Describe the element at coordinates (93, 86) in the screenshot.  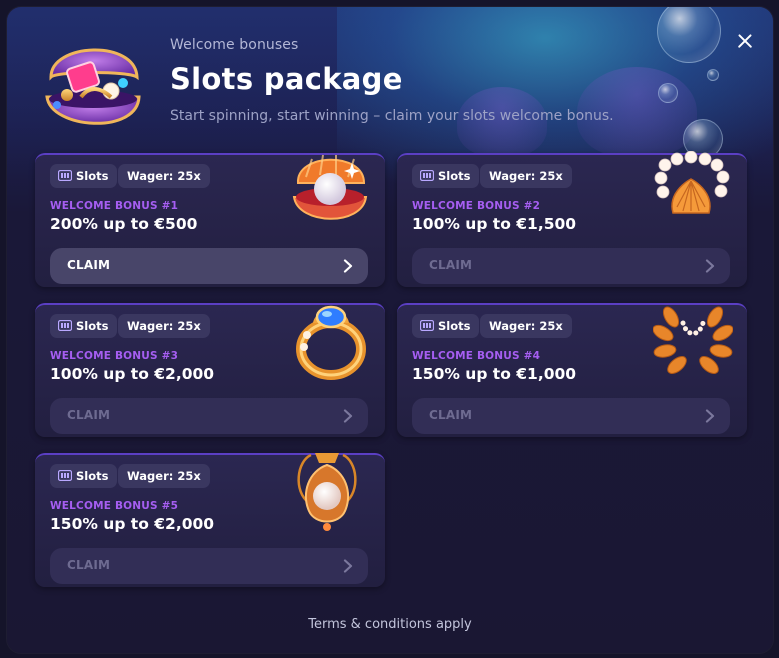
I see `treasure-clam-icon` at that location.